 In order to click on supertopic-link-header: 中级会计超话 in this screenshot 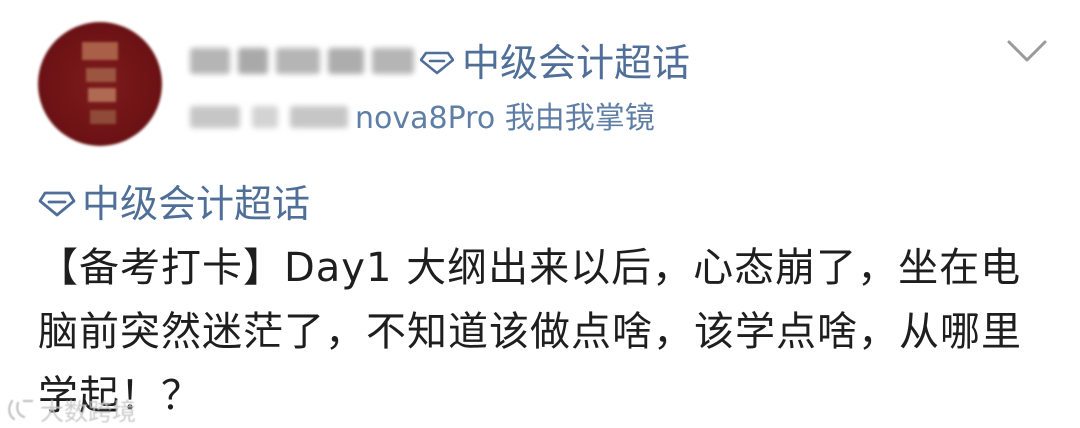, I will do `click(555, 63)`.